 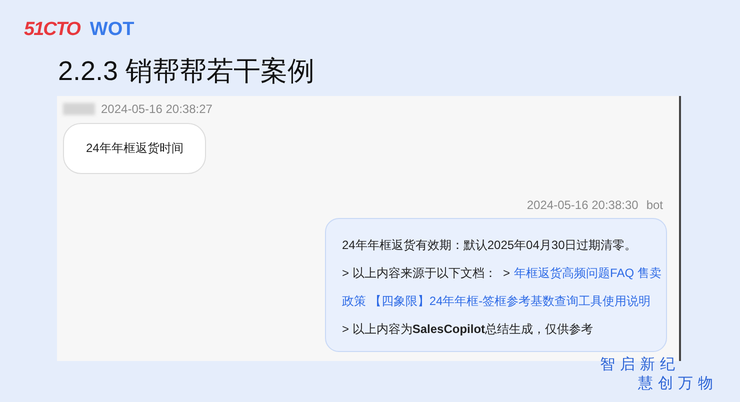 What do you see at coordinates (79, 109) in the screenshot?
I see `redacted-name` at bounding box center [79, 109].